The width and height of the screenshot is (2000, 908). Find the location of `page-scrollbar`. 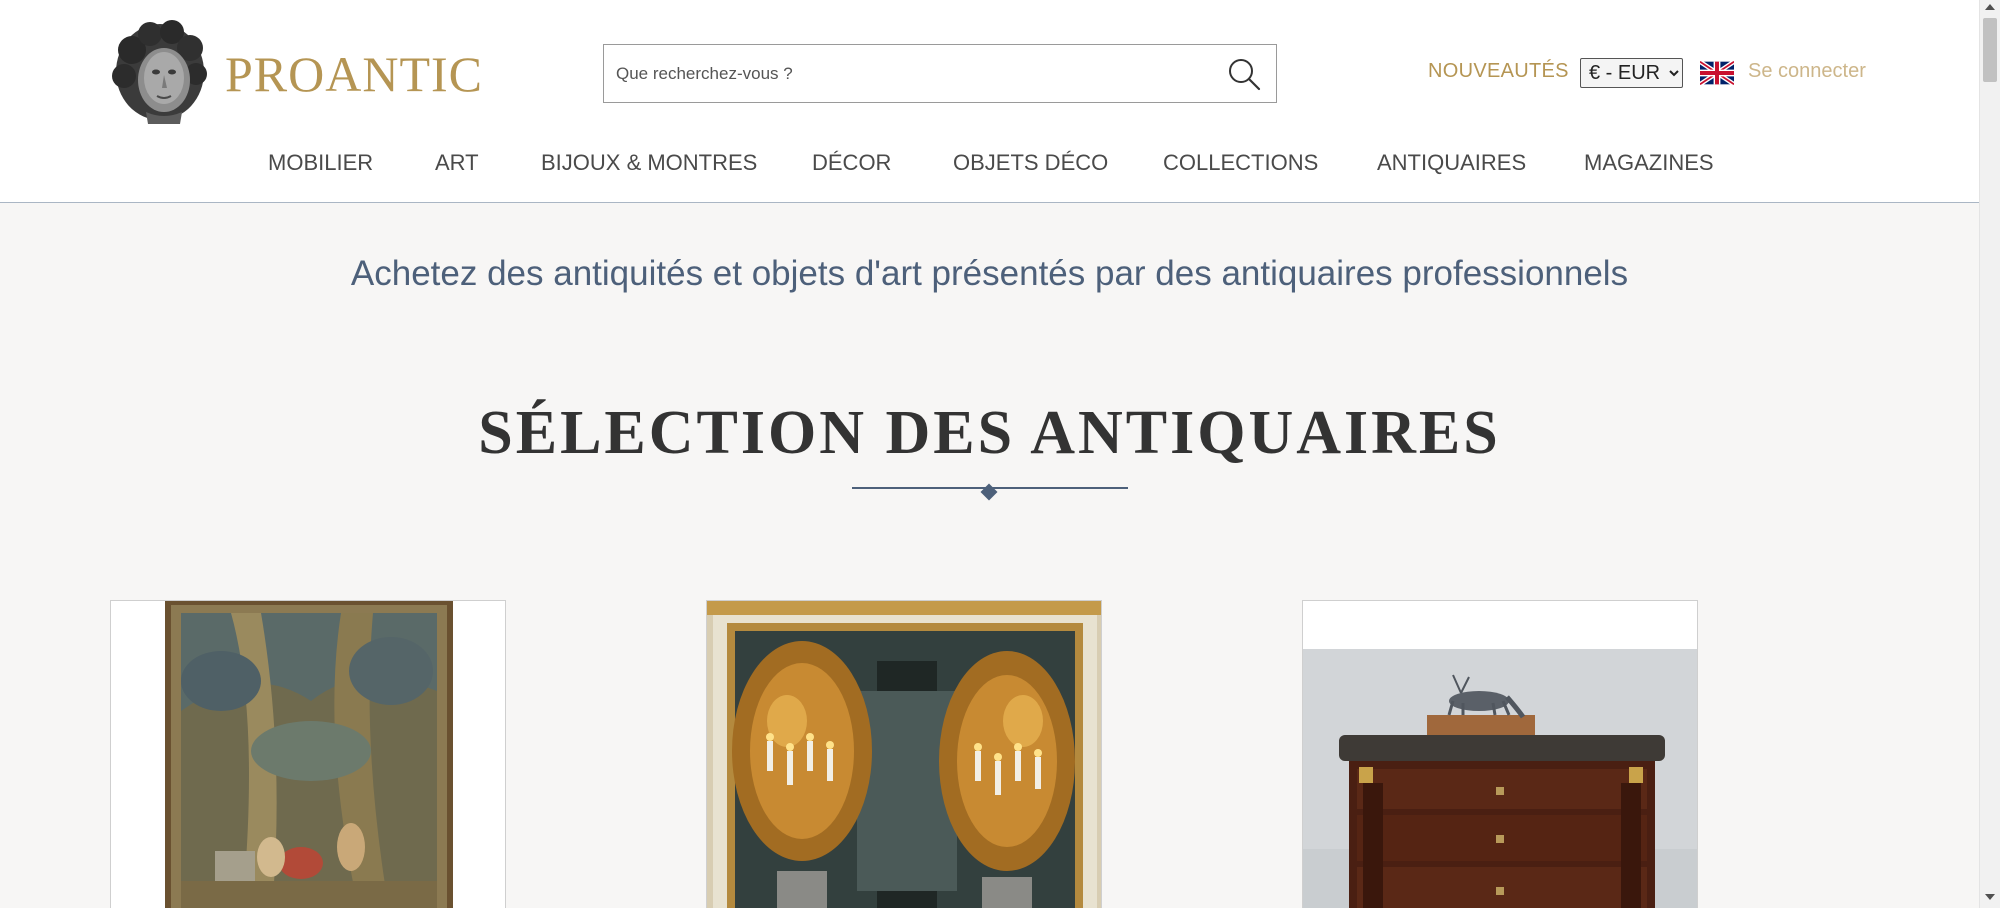

page-scrollbar is located at coordinates (1989, 454).